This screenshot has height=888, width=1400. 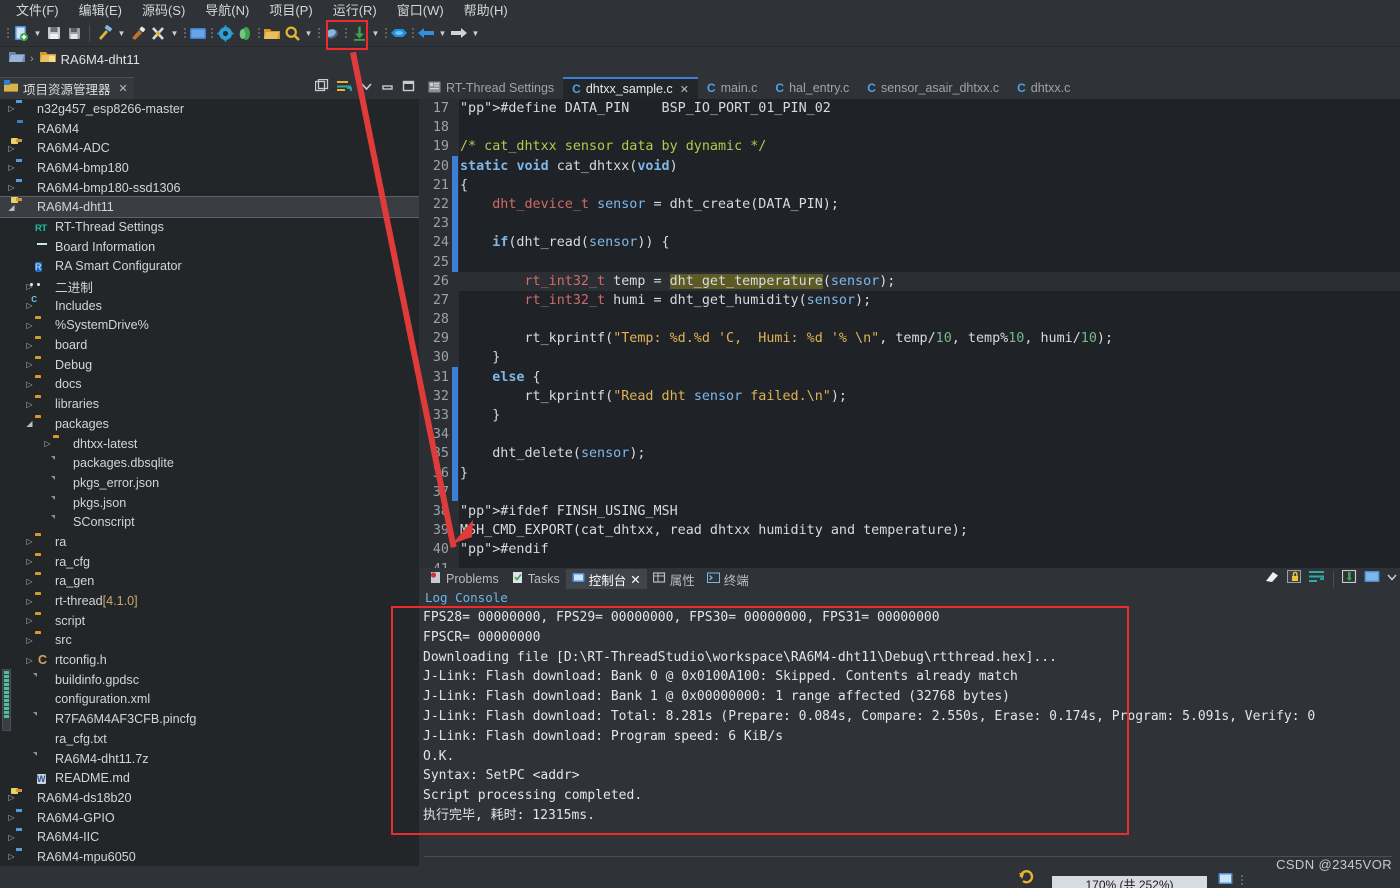 What do you see at coordinates (459, 33) in the screenshot?
I see `forward-arrow-icon` at bounding box center [459, 33].